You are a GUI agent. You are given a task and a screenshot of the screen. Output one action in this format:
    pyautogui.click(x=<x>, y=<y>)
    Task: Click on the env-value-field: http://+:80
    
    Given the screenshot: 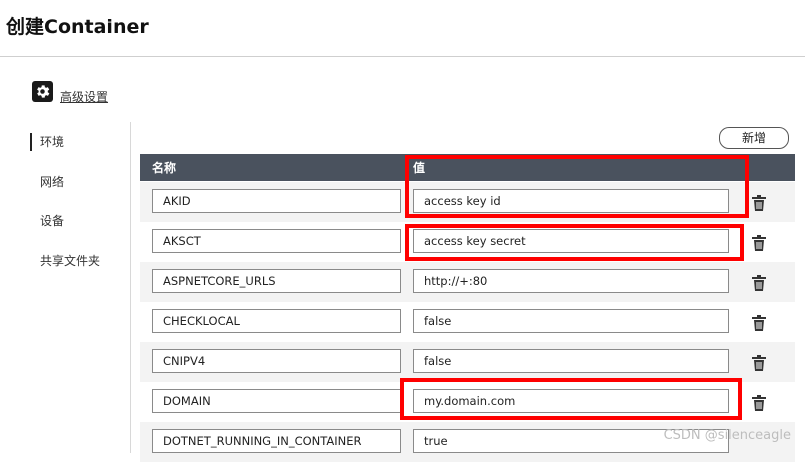 What is the action you would take?
    pyautogui.click(x=571, y=281)
    